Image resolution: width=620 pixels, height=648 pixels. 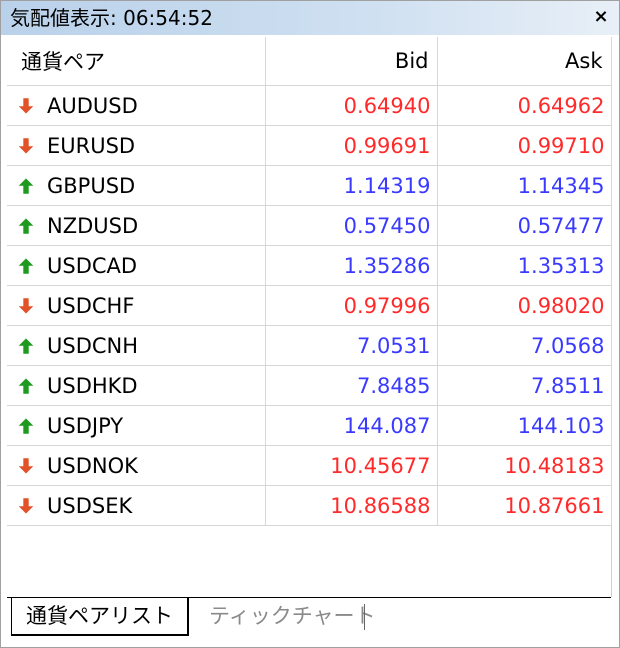 I want to click on table-row: AUDUSD 0.64940 0.64962, so click(x=309, y=105).